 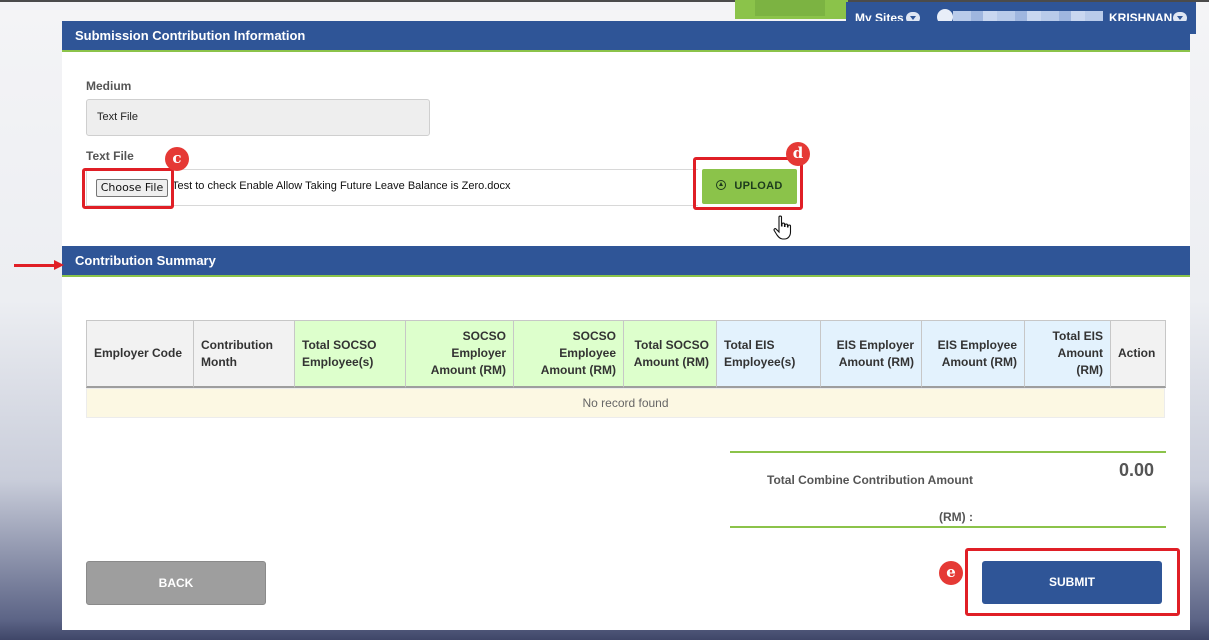 I want to click on annotation-marker-c: c, so click(x=177, y=159).